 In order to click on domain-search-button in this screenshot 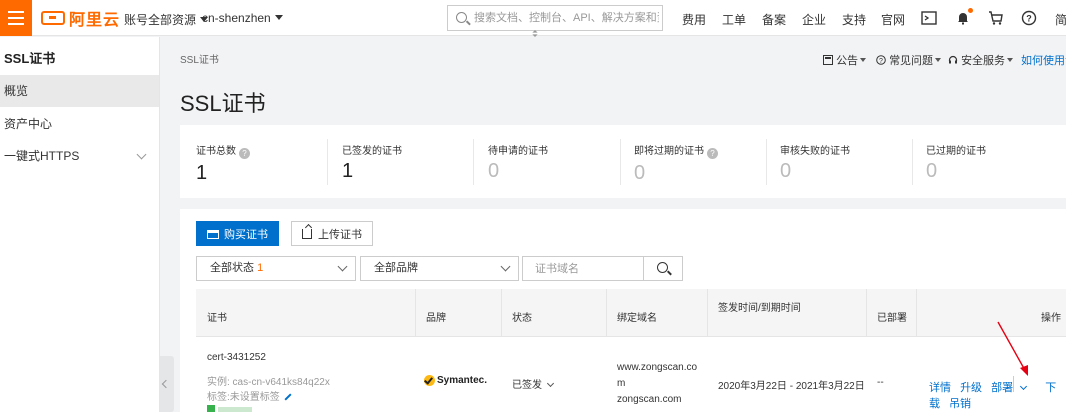, I will do `click(663, 268)`.